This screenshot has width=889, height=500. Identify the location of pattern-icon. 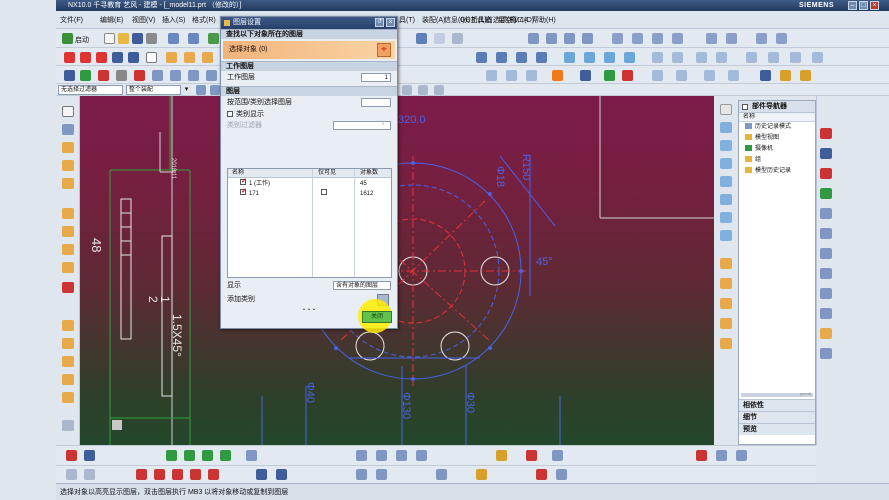
(657, 57).